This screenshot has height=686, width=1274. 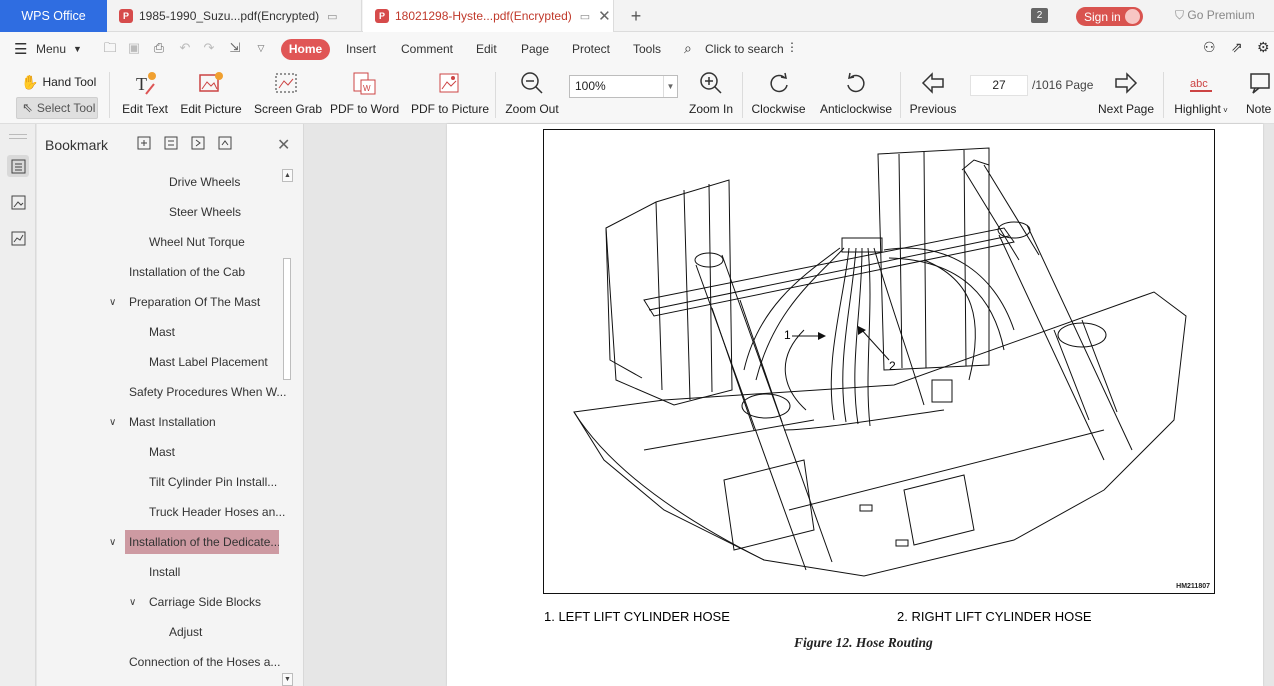 I want to click on bookmark-options-icon, so click(x=225, y=143).